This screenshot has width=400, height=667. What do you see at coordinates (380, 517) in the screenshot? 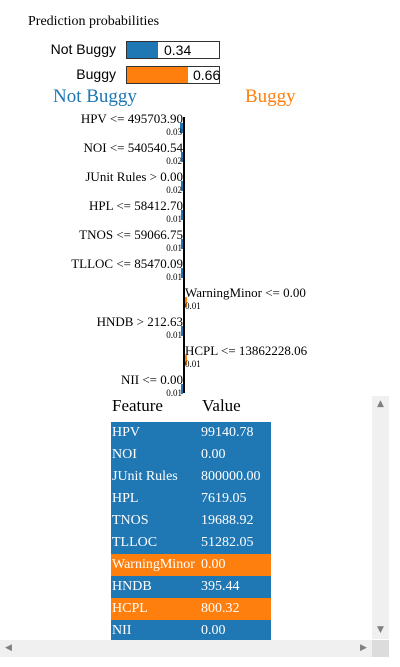
I see `vertical-scrollbar: ▲ ▼` at bounding box center [380, 517].